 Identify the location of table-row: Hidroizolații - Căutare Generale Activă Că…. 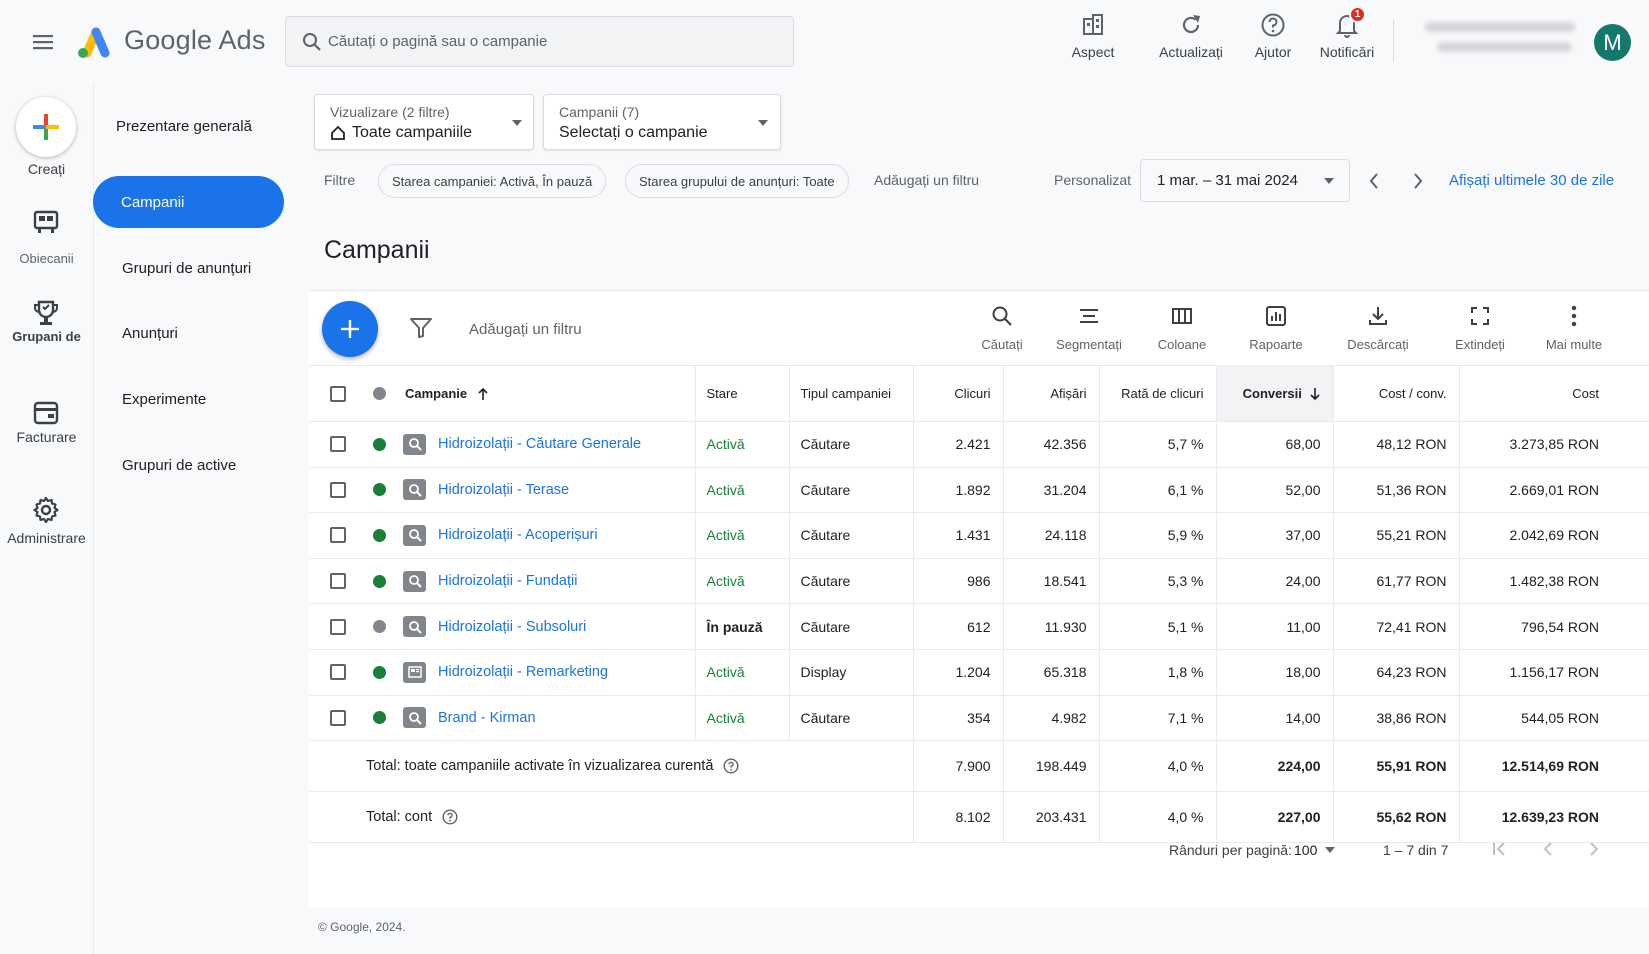
(979, 444).